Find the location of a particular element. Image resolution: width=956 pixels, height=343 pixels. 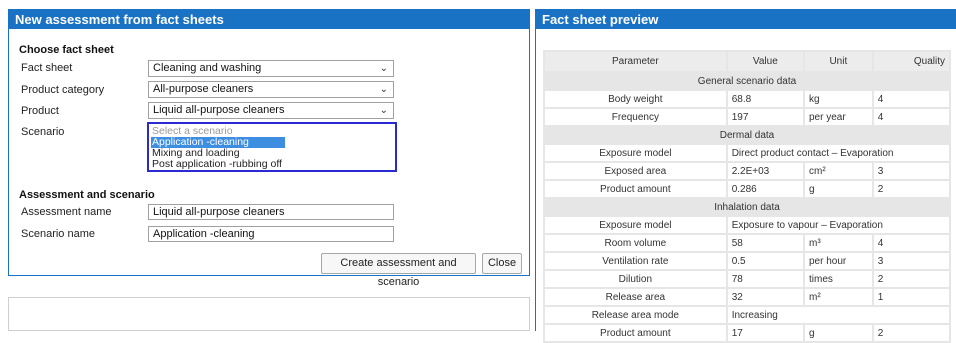

scenario-option-post-application: Post application -rubbing off is located at coordinates (272, 164).